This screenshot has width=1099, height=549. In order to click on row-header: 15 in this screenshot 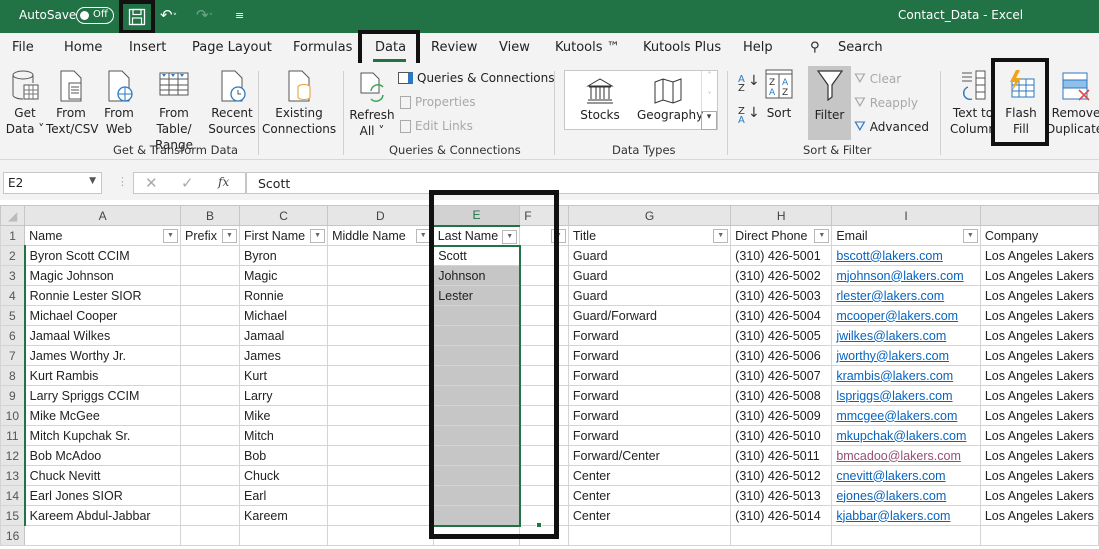, I will do `click(13, 515)`.